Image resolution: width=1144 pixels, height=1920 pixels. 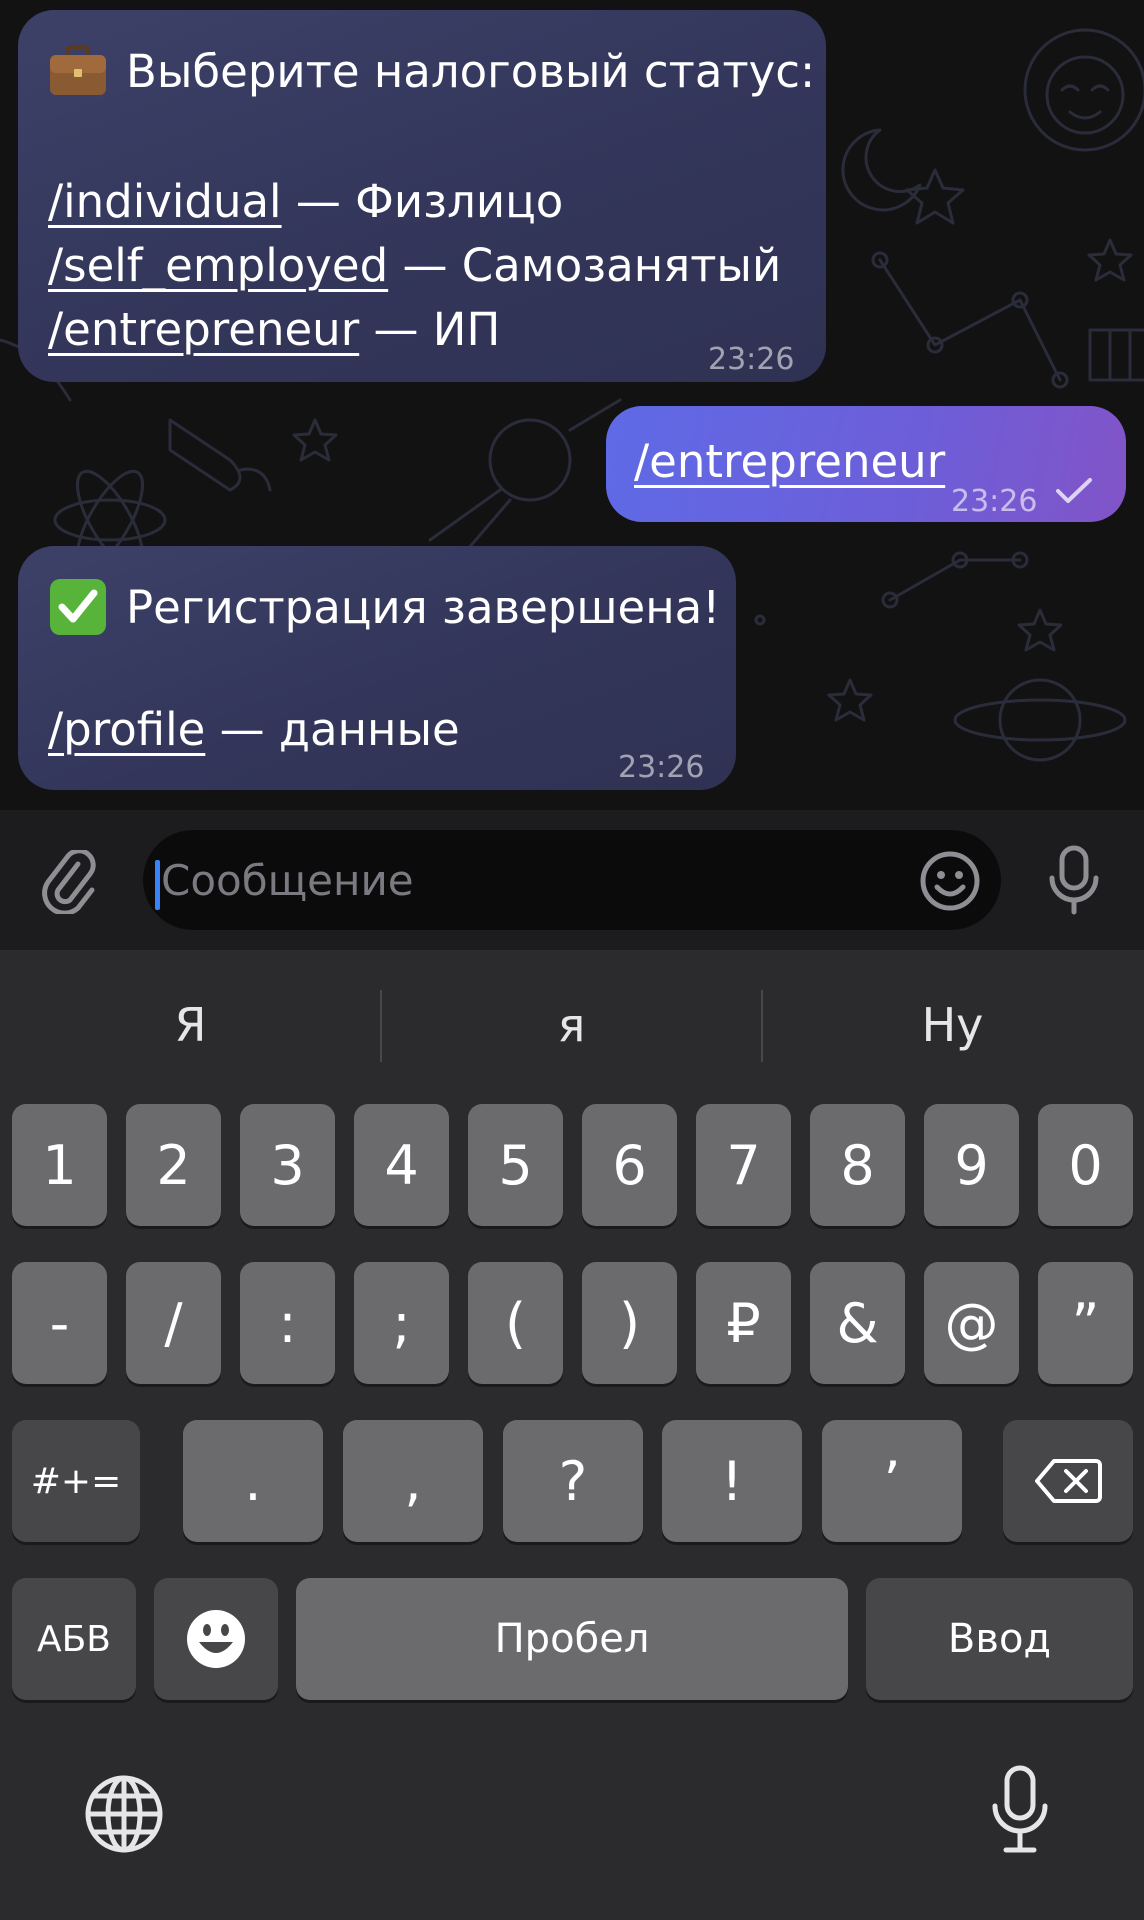 What do you see at coordinates (218, 265) in the screenshot?
I see `command-link-self-employed: /self_employed` at bounding box center [218, 265].